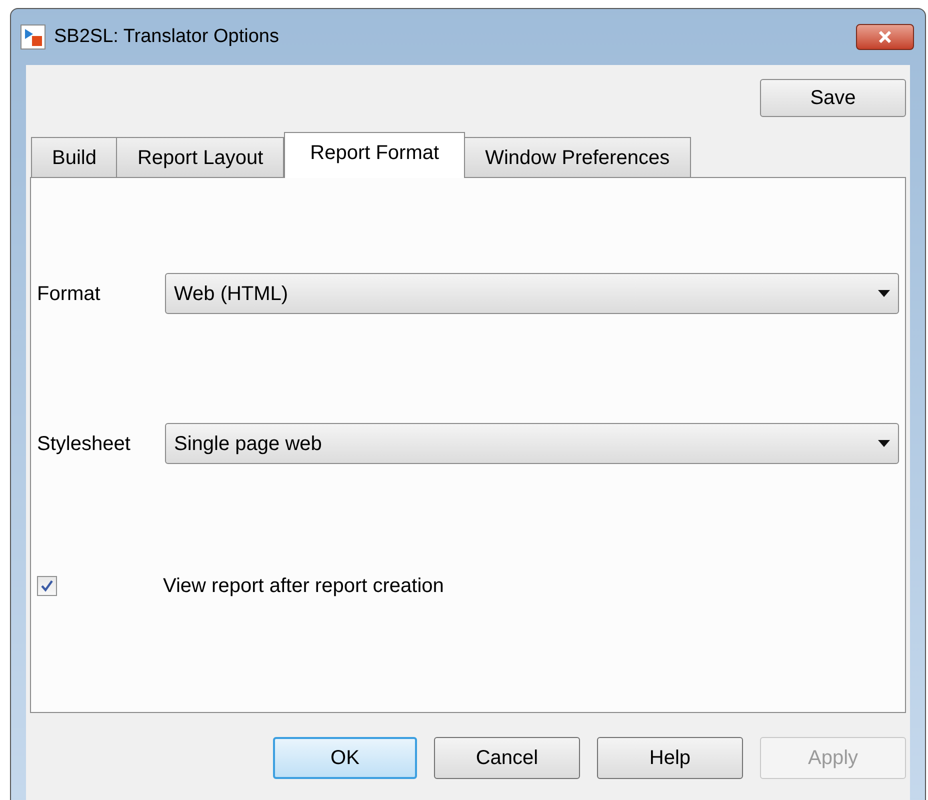 This screenshot has width=928, height=800. Describe the element at coordinates (69, 294) in the screenshot. I see `field-label: Format` at that location.